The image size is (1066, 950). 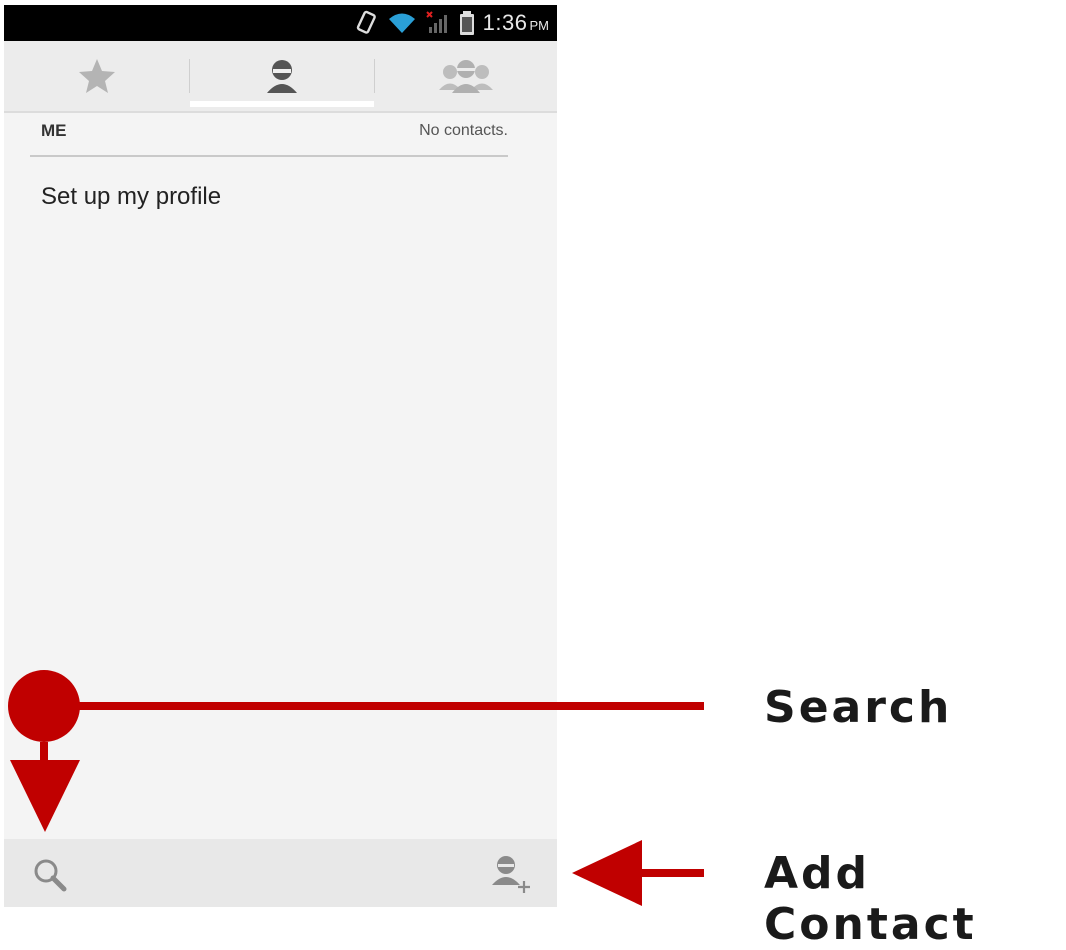 I want to click on search-callout-arrowhead, so click(x=45, y=796).